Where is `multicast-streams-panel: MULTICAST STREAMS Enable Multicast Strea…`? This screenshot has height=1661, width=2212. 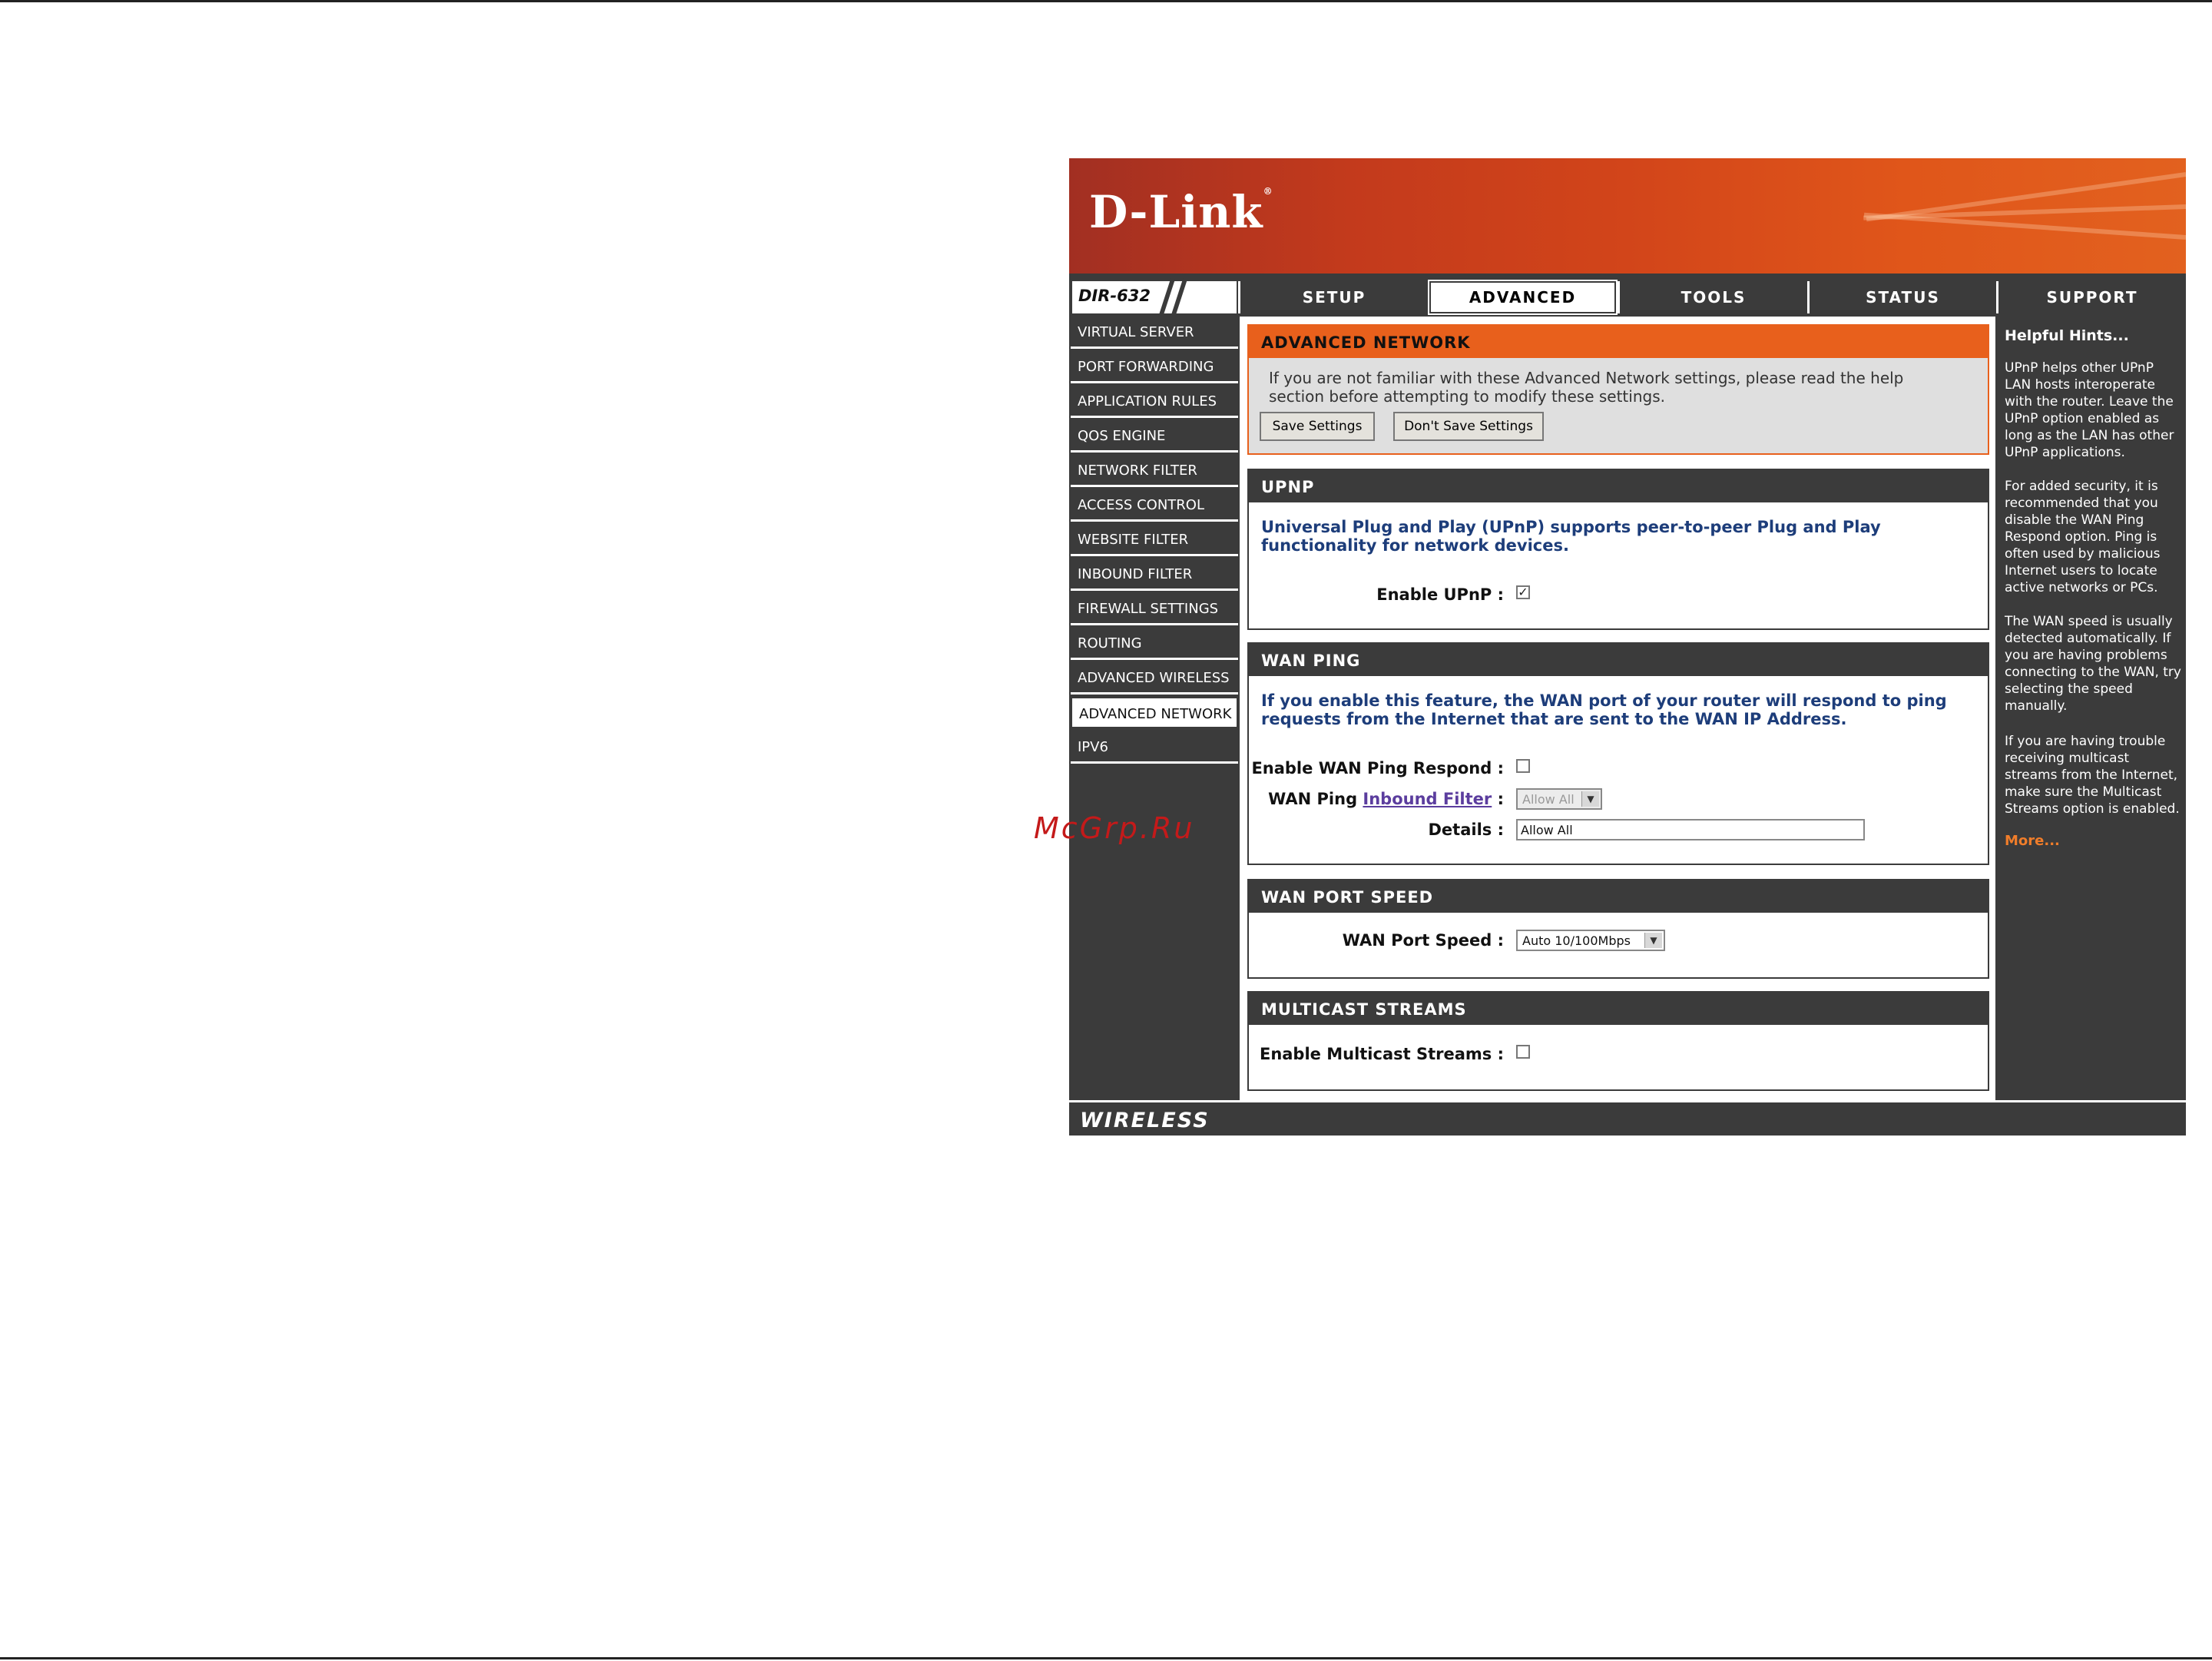 multicast-streams-panel: MULTICAST STREAMS Enable Multicast Strea… is located at coordinates (1618, 1041).